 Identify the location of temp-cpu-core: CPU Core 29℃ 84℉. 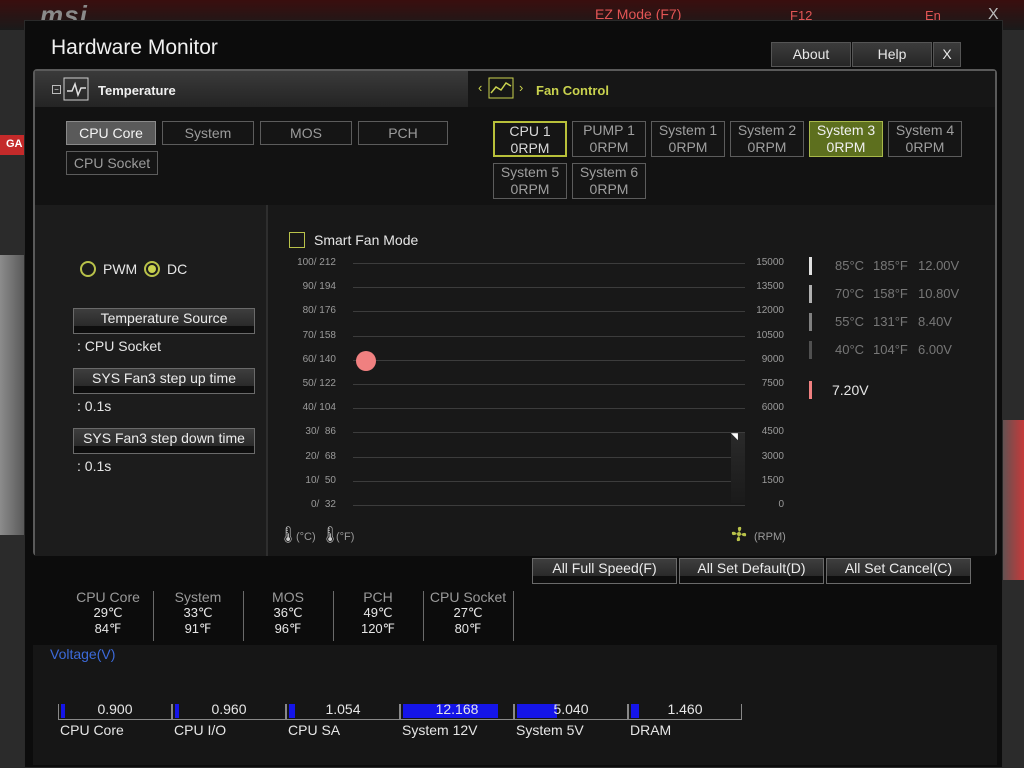
(108, 615).